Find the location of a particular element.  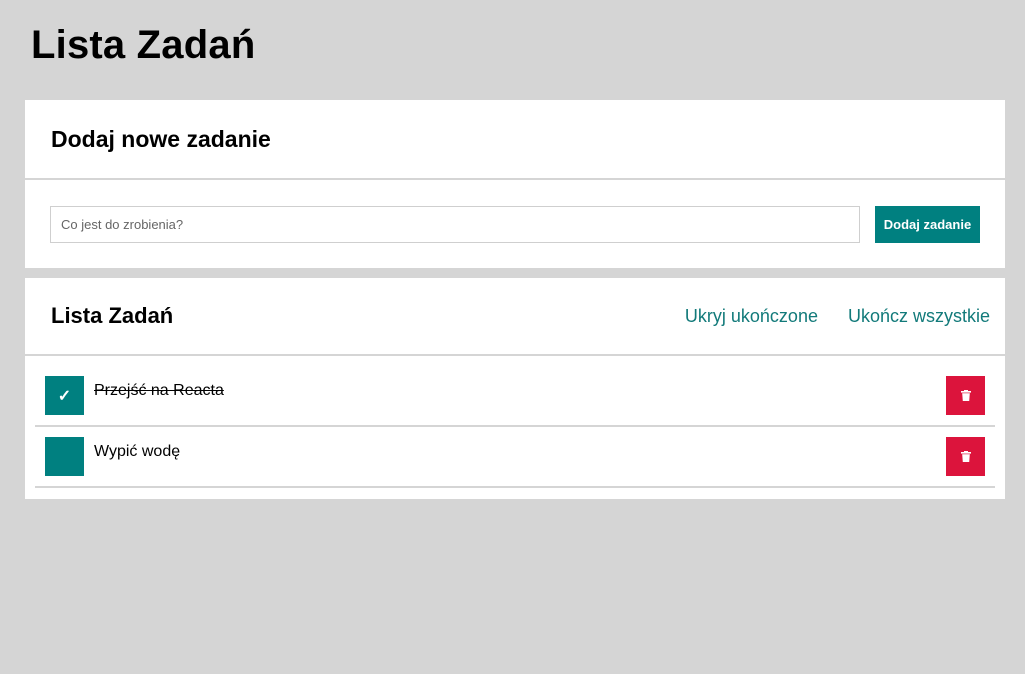

task-list-heading: Lista Zadań is located at coordinates (112, 315).